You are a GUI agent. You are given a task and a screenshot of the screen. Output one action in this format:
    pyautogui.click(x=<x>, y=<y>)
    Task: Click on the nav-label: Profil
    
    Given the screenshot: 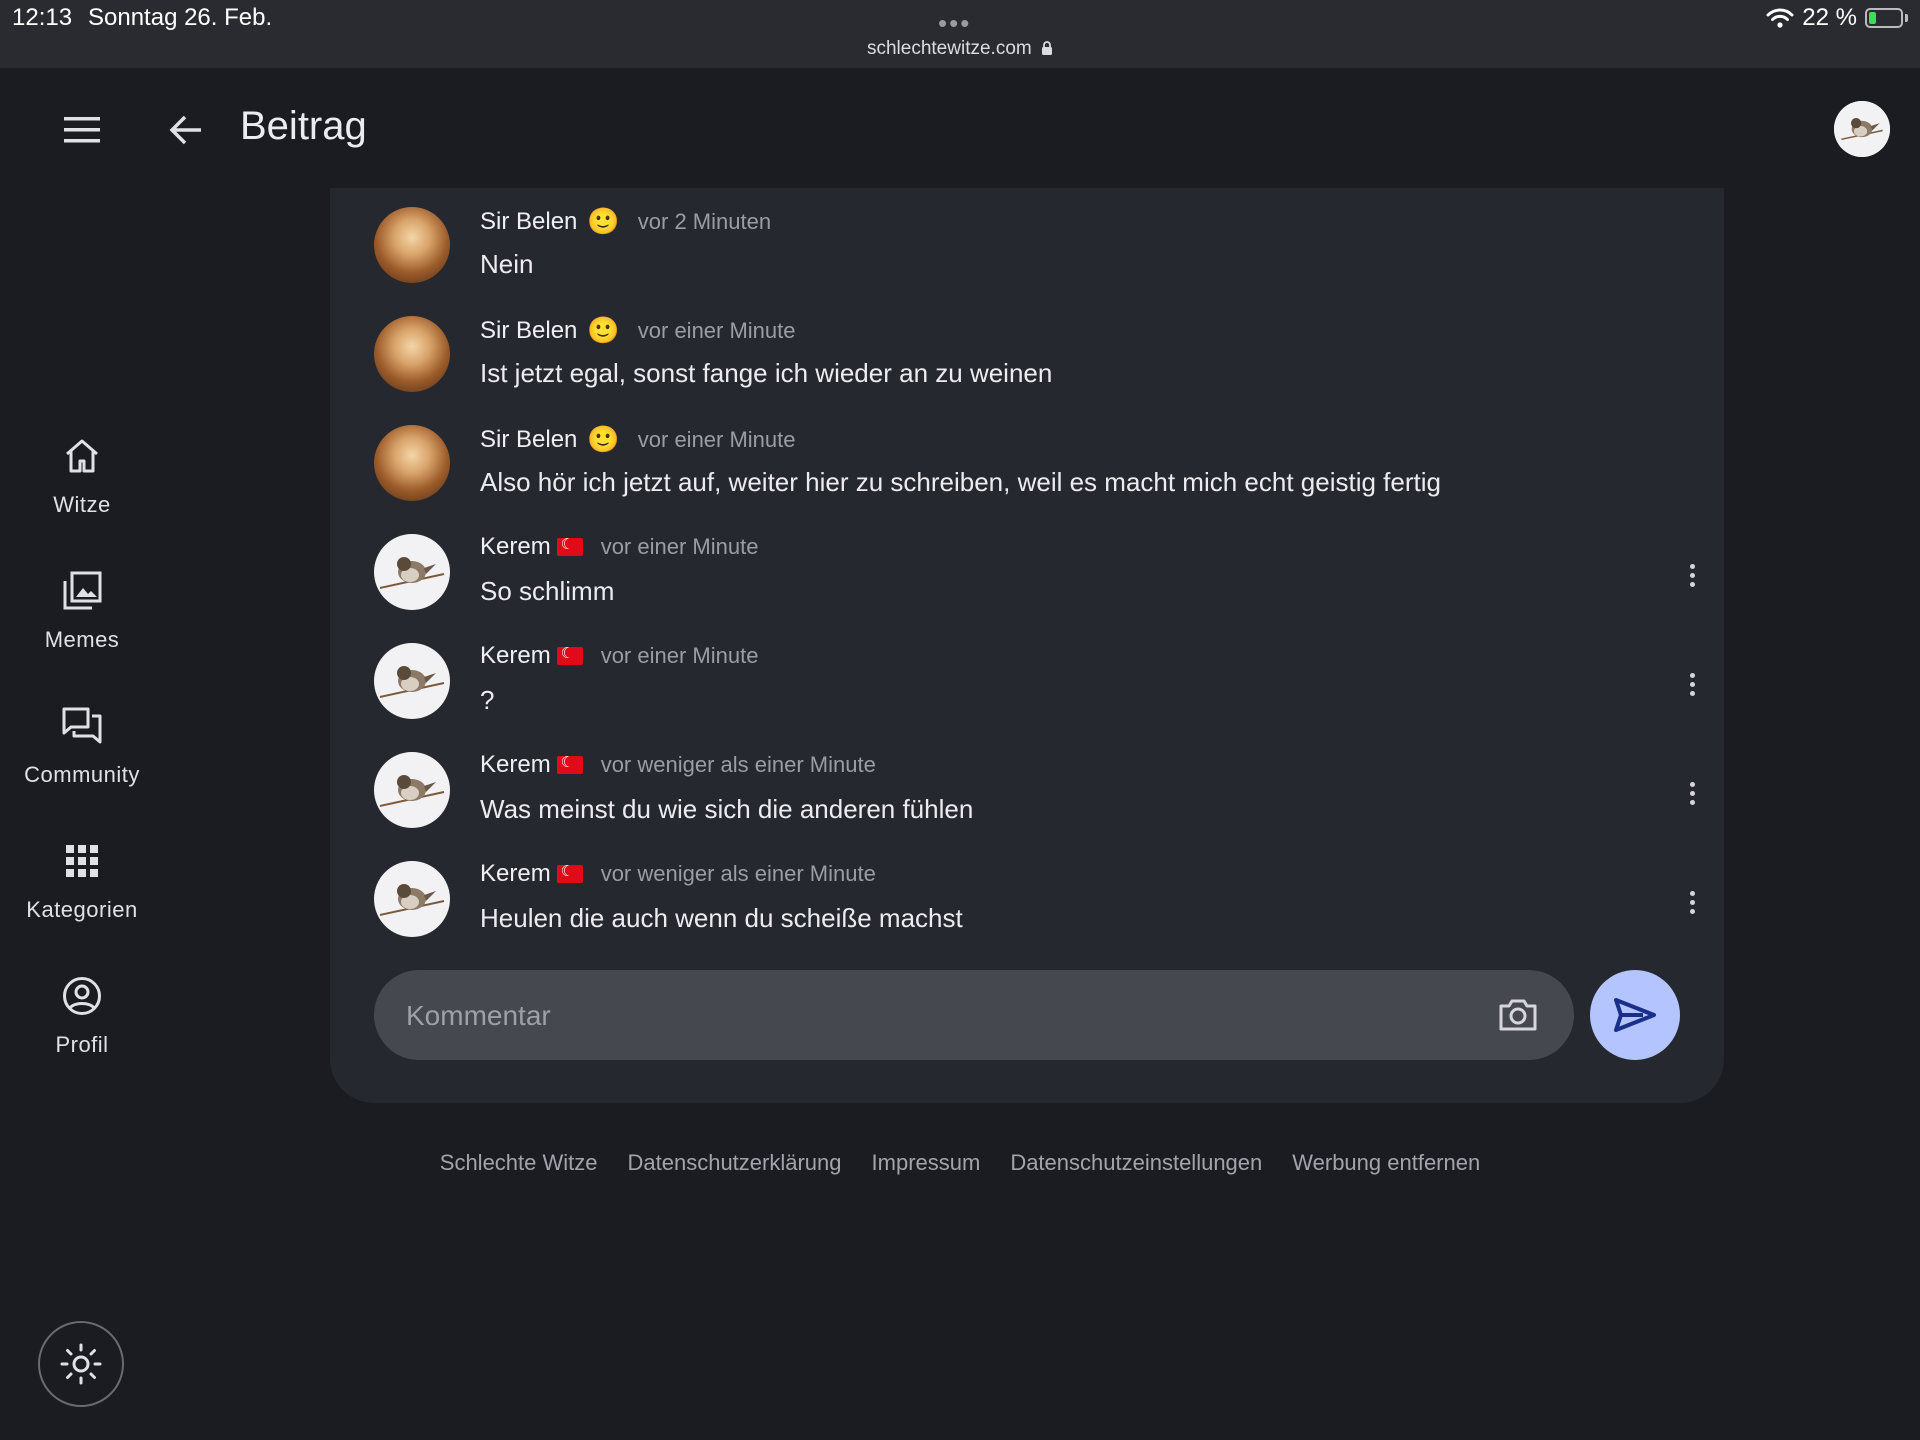 What is the action you would take?
    pyautogui.click(x=82, y=1044)
    